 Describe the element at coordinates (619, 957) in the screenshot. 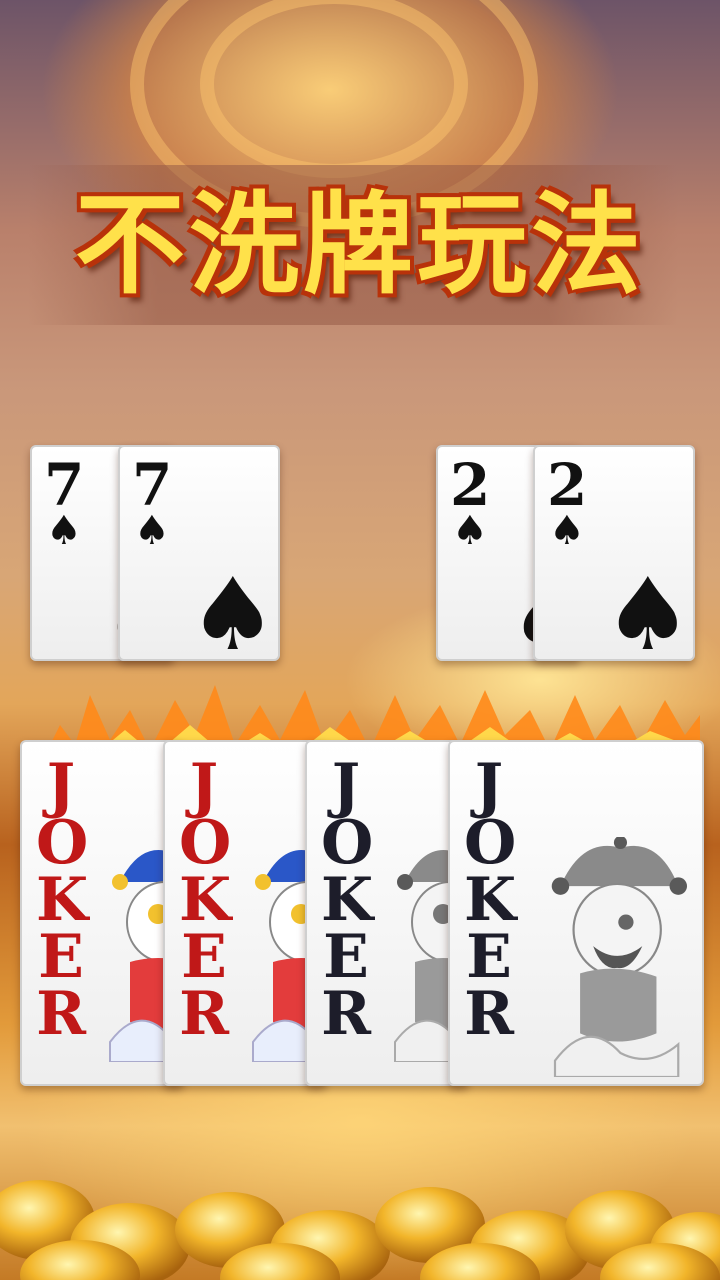

I see `jester-illustration` at that location.